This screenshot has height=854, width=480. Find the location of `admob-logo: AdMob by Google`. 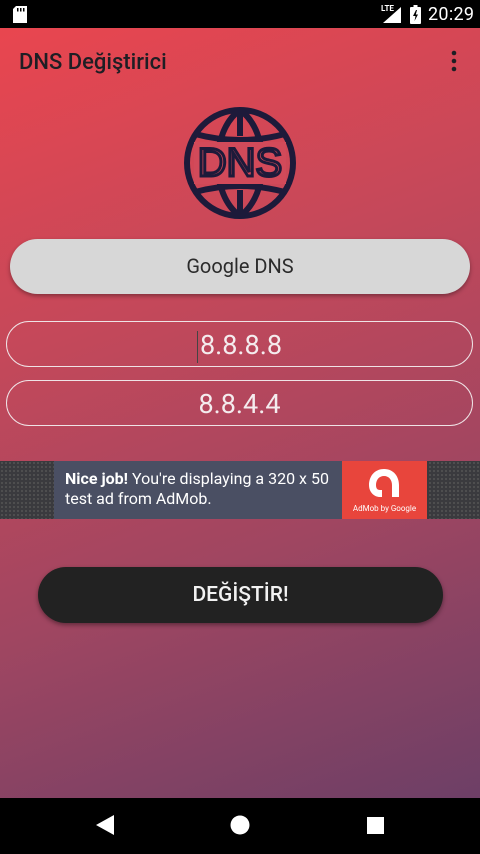

admob-logo: AdMob by Google is located at coordinates (384, 490).